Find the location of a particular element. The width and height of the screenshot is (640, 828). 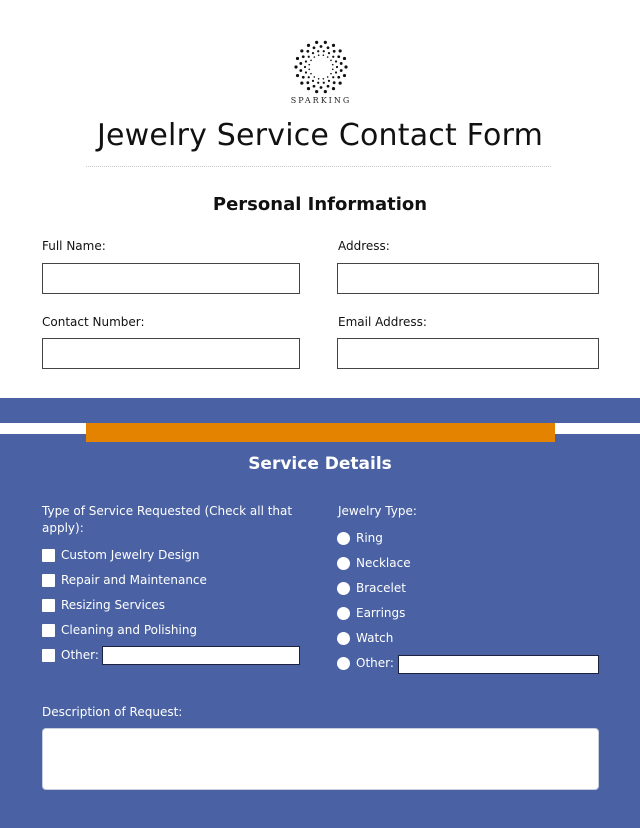

personal-info-heading: Personal Information is located at coordinates (320, 204).